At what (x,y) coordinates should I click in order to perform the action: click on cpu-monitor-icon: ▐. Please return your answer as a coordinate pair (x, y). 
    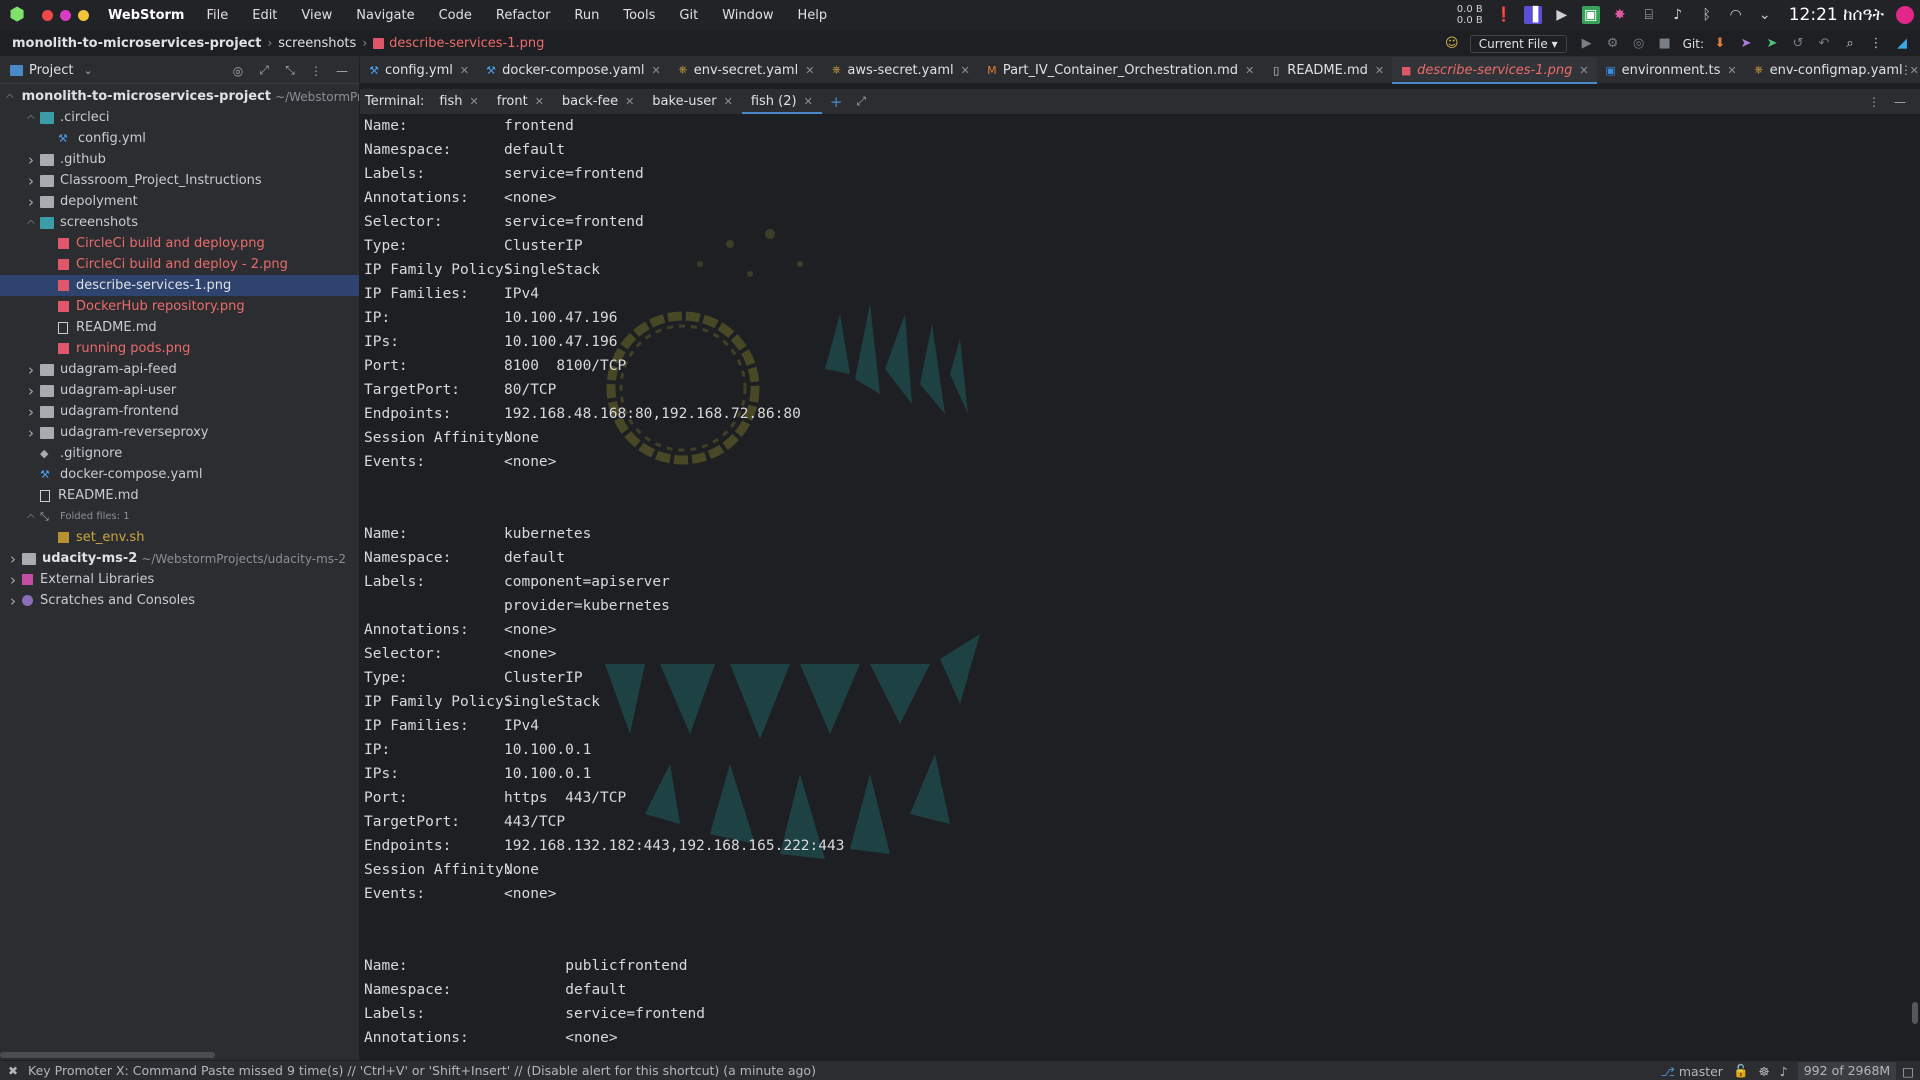
    Looking at the image, I should click on (1532, 15).